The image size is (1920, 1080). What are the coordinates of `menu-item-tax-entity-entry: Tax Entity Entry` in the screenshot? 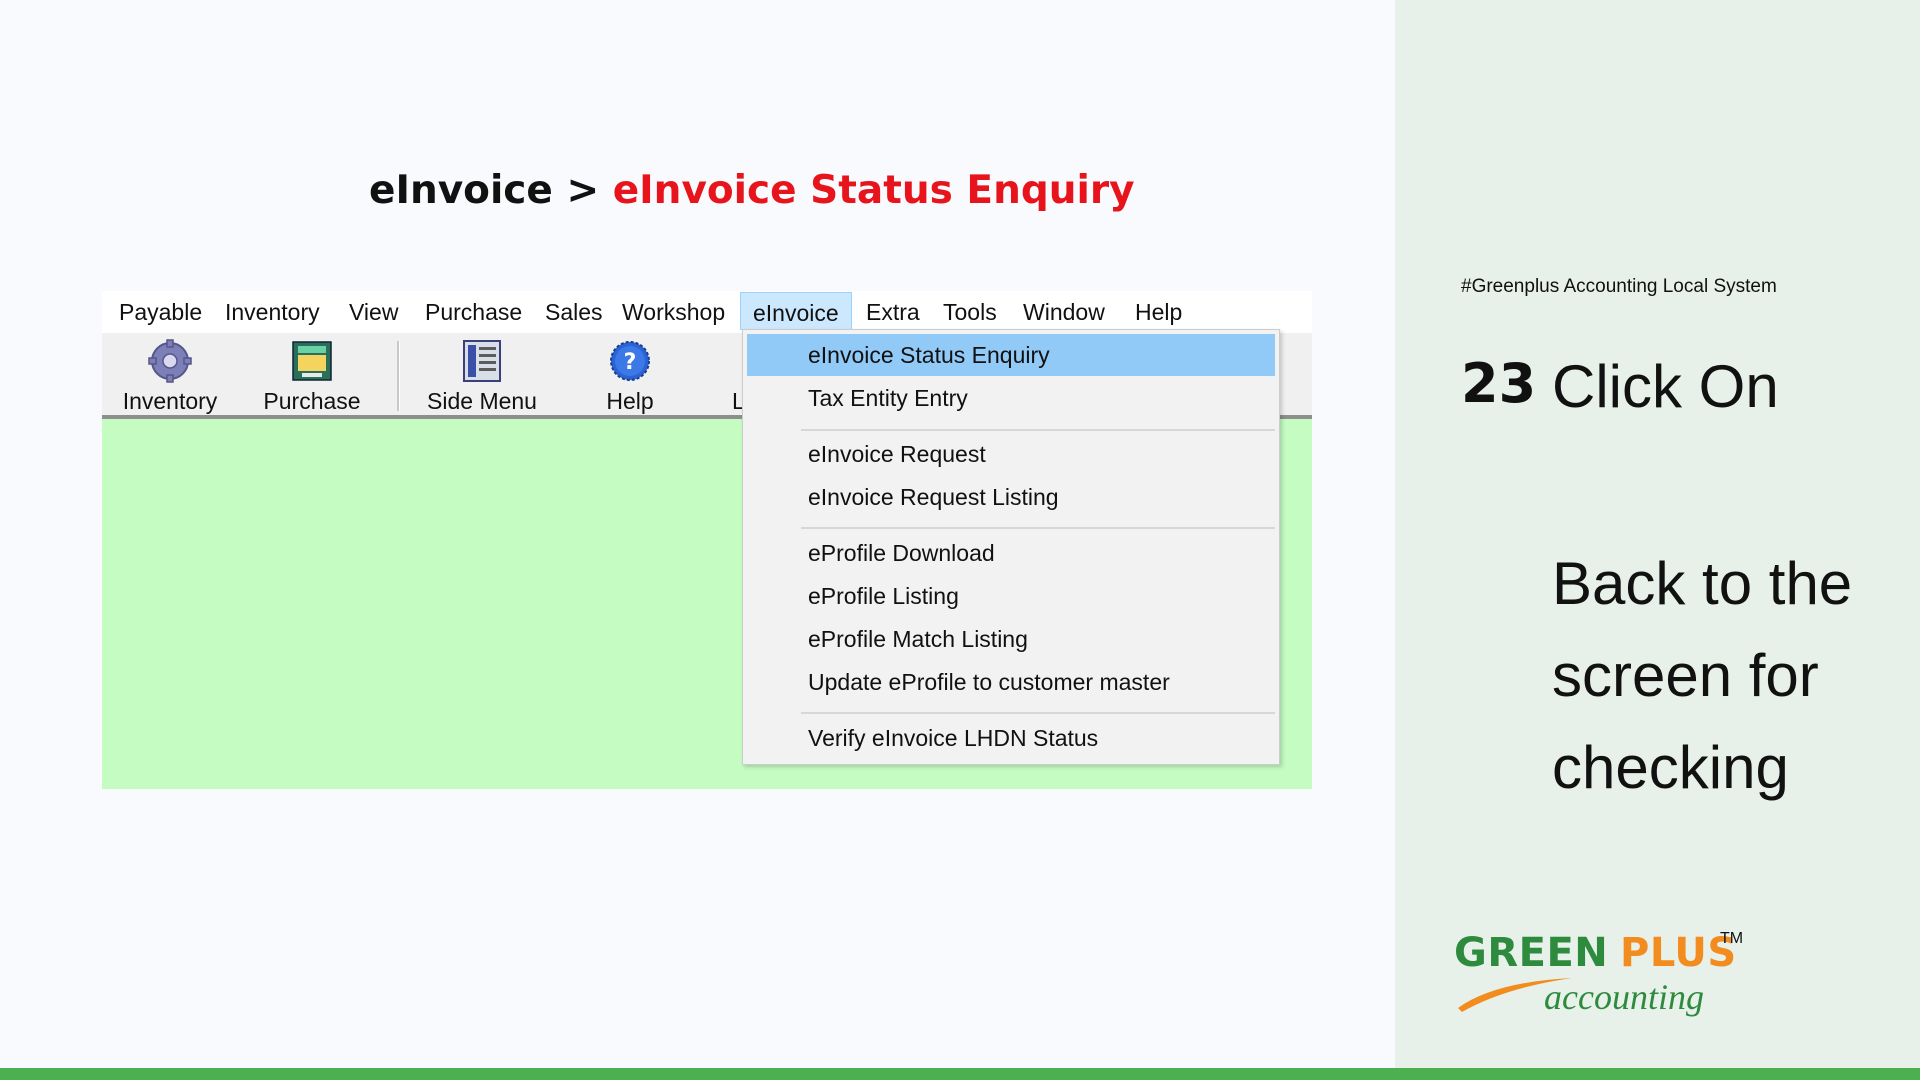 It's located at (1011, 398).